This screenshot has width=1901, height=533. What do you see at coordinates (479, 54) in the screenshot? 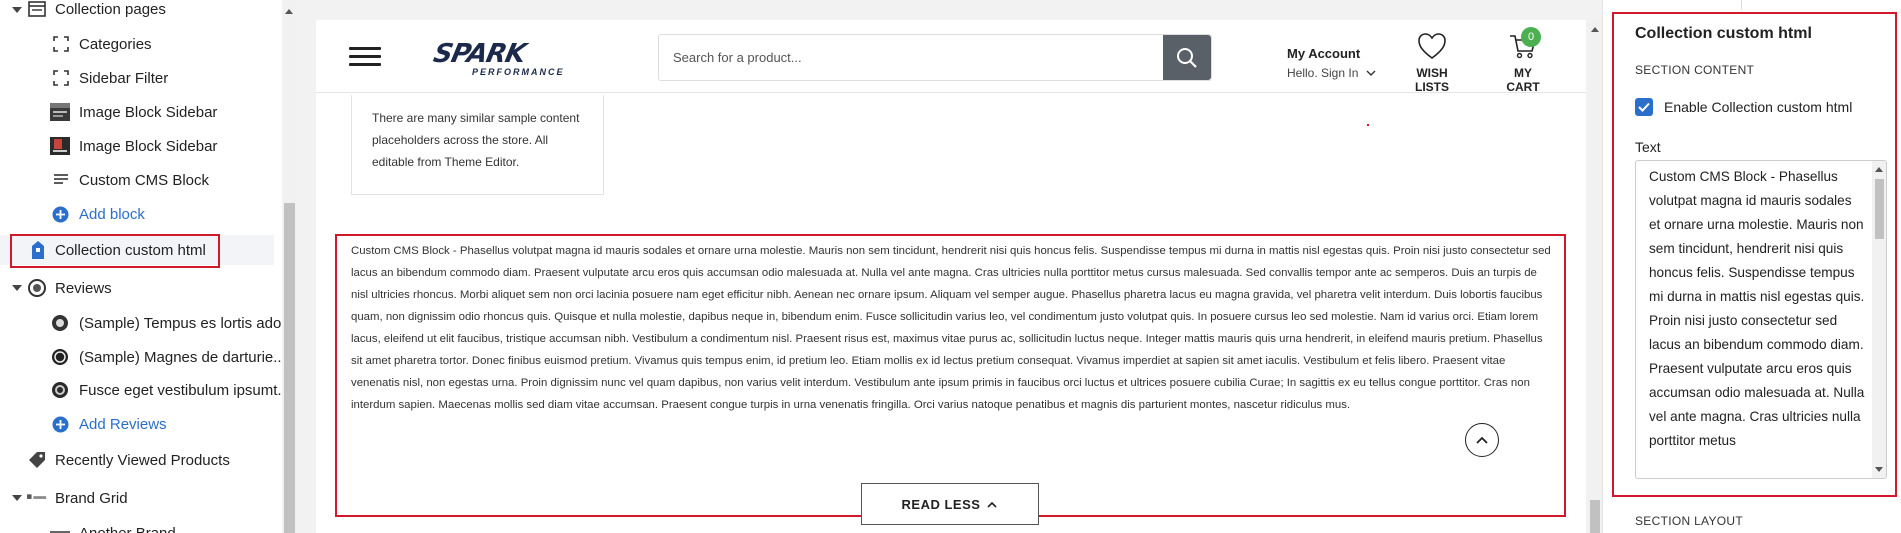
I see `logo-wordmark: SPARK` at bounding box center [479, 54].